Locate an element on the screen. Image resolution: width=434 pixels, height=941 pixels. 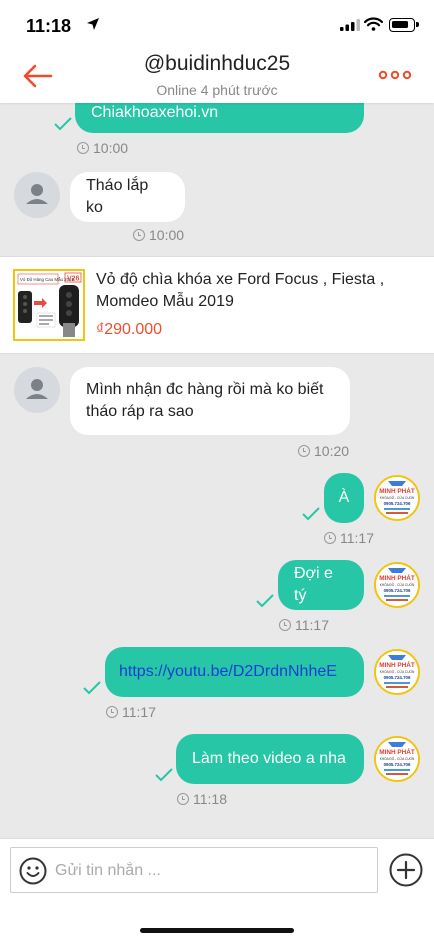
message-bubble-received: Tháo lắp ko is located at coordinates (127, 197).